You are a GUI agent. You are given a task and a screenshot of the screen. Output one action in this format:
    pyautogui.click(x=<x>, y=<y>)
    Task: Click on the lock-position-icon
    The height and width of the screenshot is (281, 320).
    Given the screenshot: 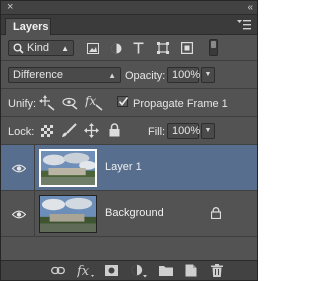 What is the action you would take?
    pyautogui.click(x=91, y=130)
    